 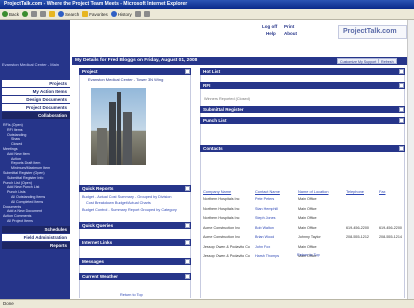 I want to click on column-header: Contact Name, so click(x=267, y=191).